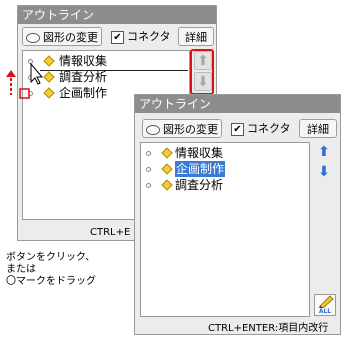 The height and width of the screenshot is (340, 350). Describe the element at coordinates (51, 281) in the screenshot. I see `caption-line: 〇マークをドラッグ` at that location.